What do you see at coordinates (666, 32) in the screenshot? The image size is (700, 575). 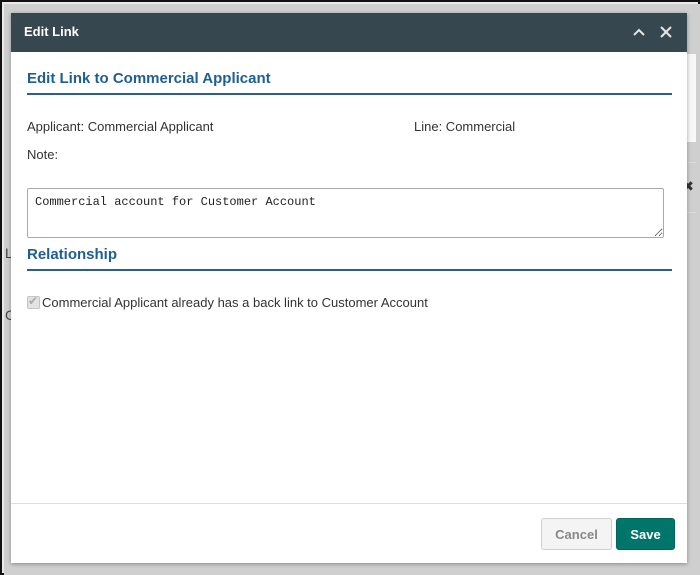 I see `close-icon` at bounding box center [666, 32].